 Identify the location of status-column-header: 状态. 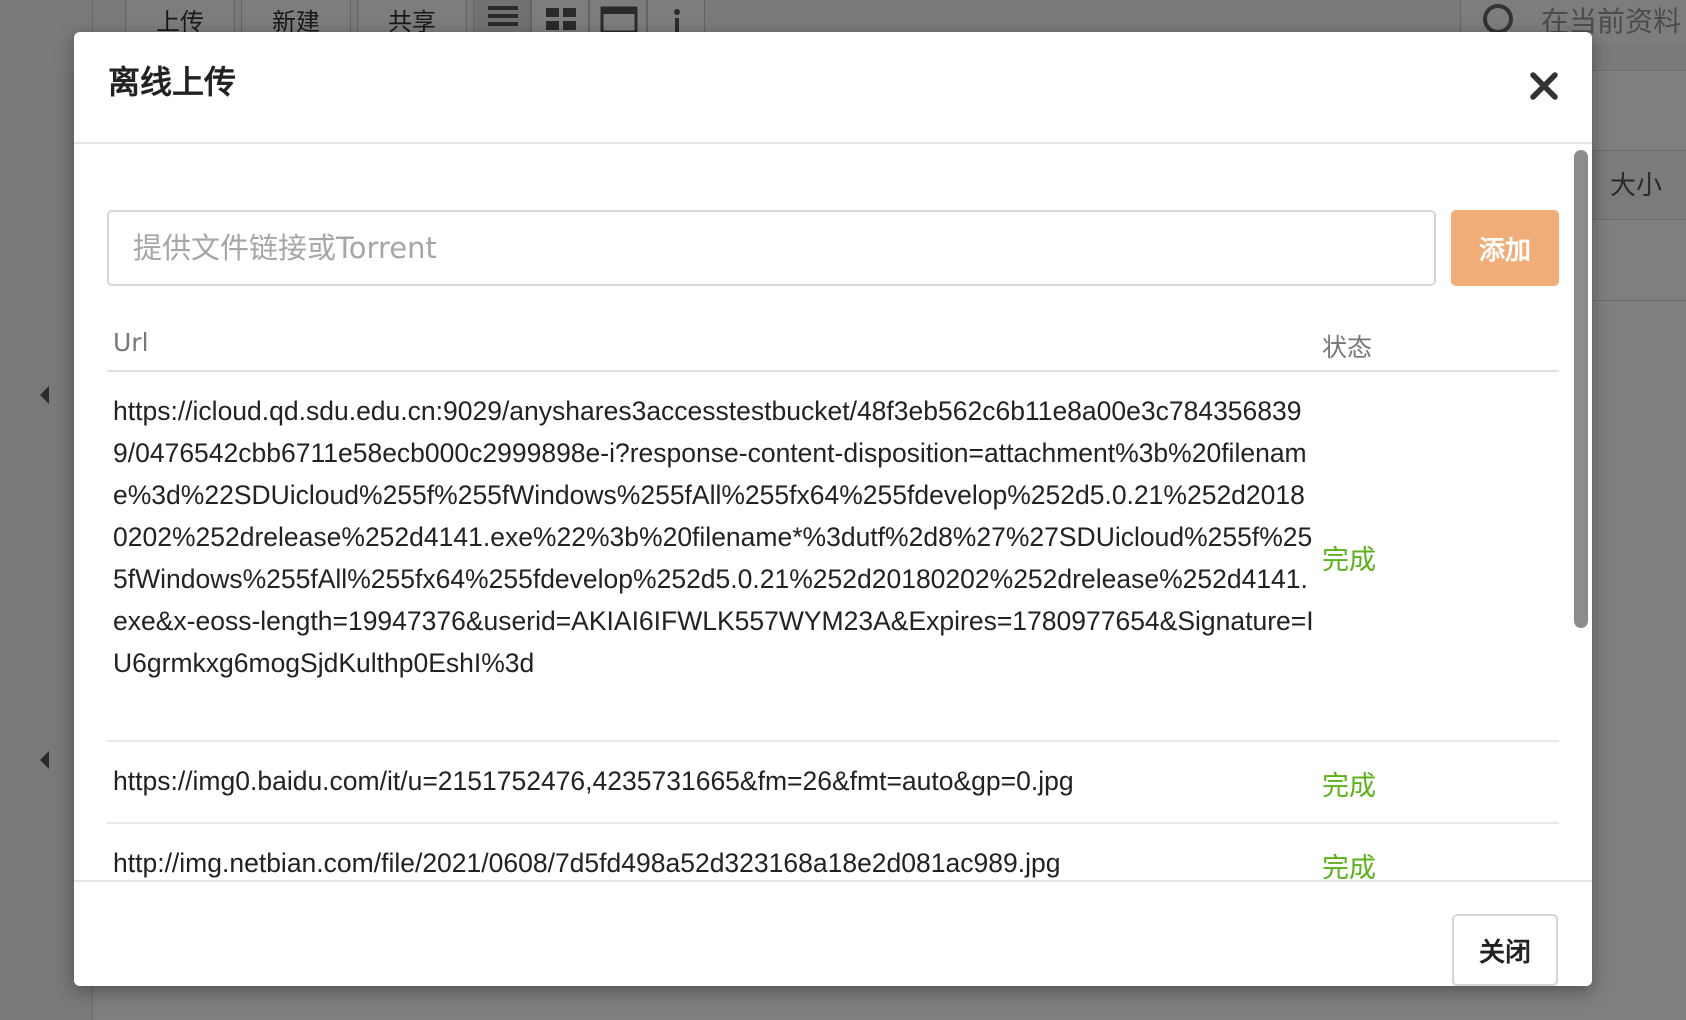
(1347, 347).